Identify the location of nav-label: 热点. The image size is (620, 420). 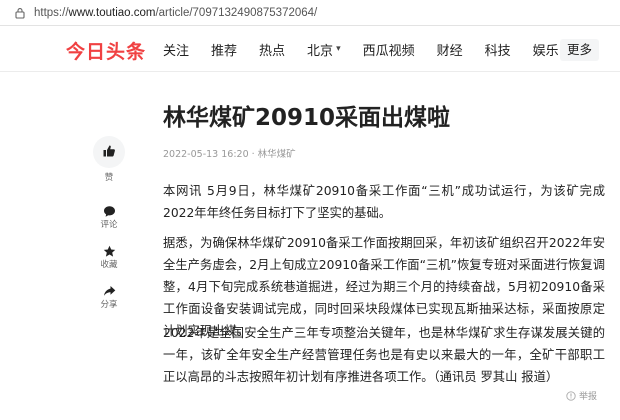
(272, 51).